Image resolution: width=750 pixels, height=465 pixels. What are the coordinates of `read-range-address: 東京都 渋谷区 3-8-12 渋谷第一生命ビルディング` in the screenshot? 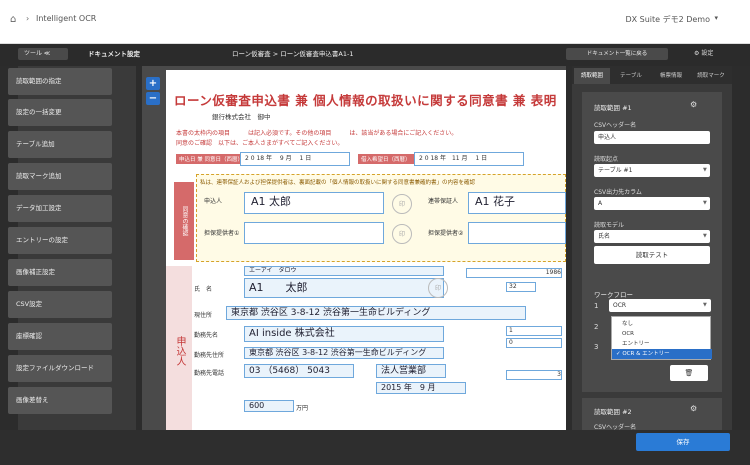 It's located at (376, 313).